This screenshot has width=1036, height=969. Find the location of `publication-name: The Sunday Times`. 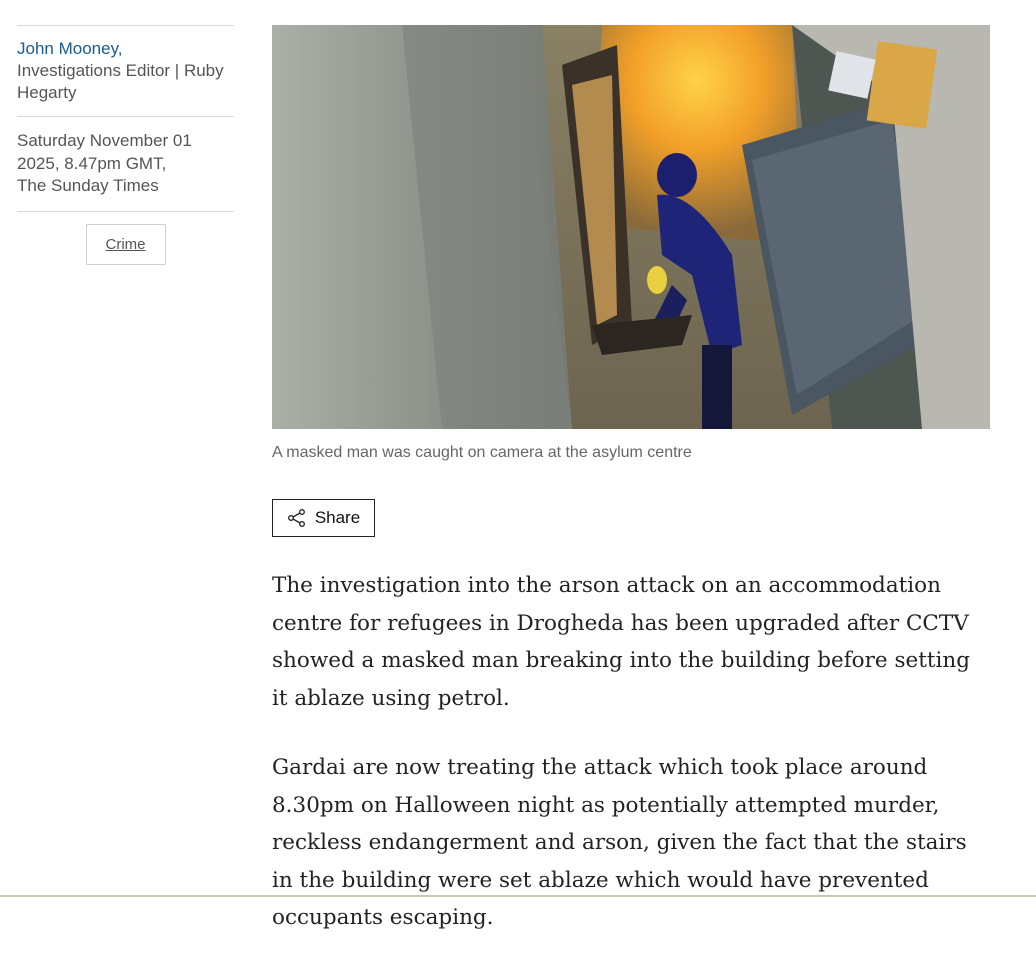

publication-name: The Sunday Times is located at coordinates (88, 185).